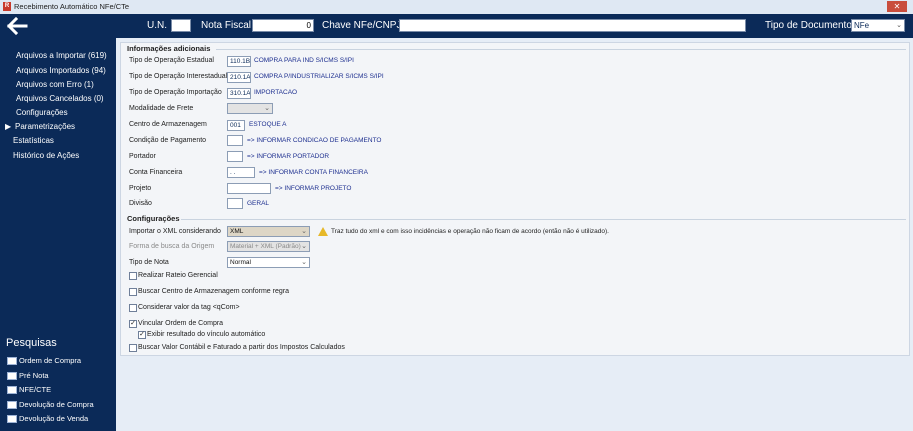 The width and height of the screenshot is (913, 431). Describe the element at coordinates (140, 203) in the screenshot. I see `divisao-label: Divisão` at that location.